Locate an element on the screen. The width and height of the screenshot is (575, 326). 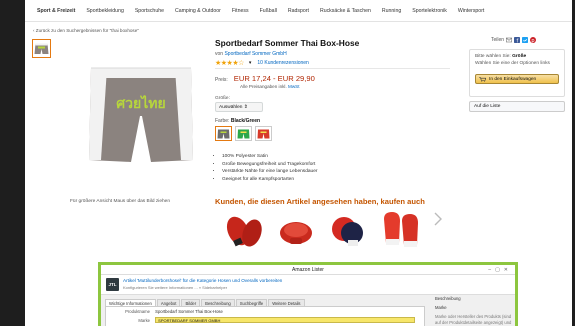
nav-item-sport-freizeit: Sport & Freizeit is located at coordinates (56, 11).